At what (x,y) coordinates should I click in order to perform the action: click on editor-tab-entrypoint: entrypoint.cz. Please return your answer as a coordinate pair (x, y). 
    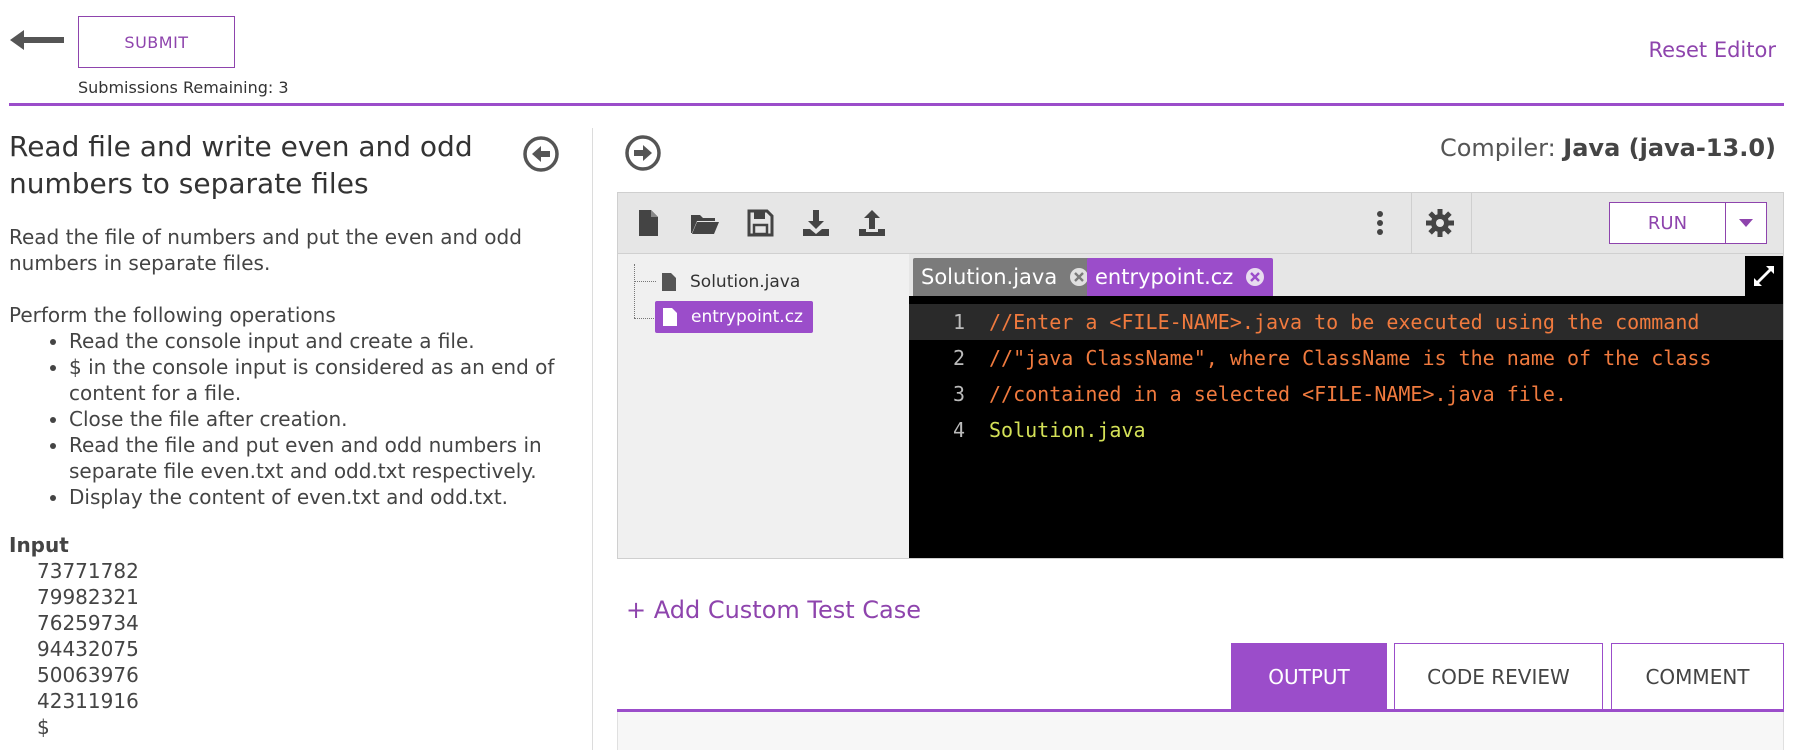
    Looking at the image, I should click on (1180, 277).